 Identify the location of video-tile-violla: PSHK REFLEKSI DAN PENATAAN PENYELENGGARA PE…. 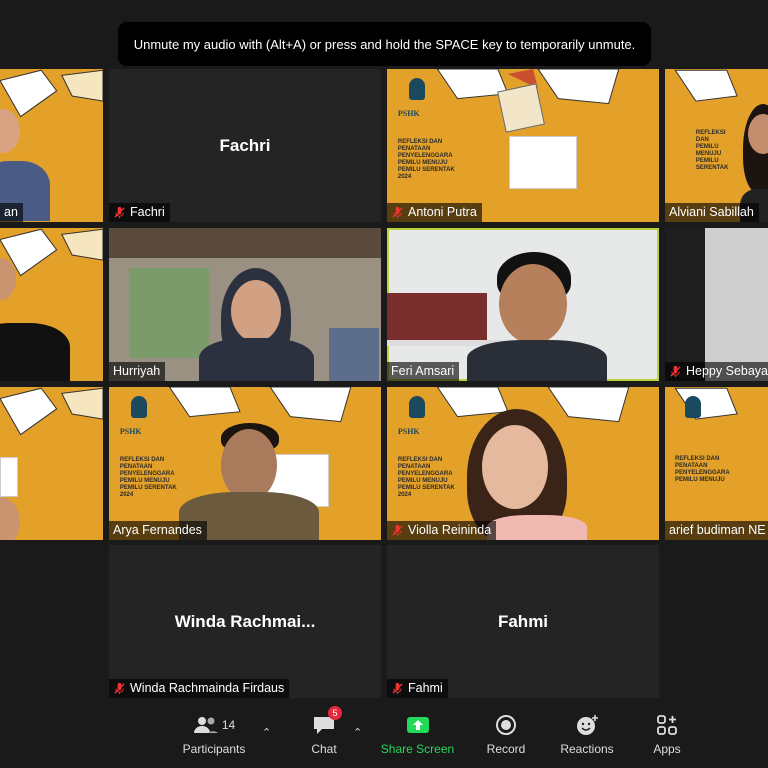
(523, 463).